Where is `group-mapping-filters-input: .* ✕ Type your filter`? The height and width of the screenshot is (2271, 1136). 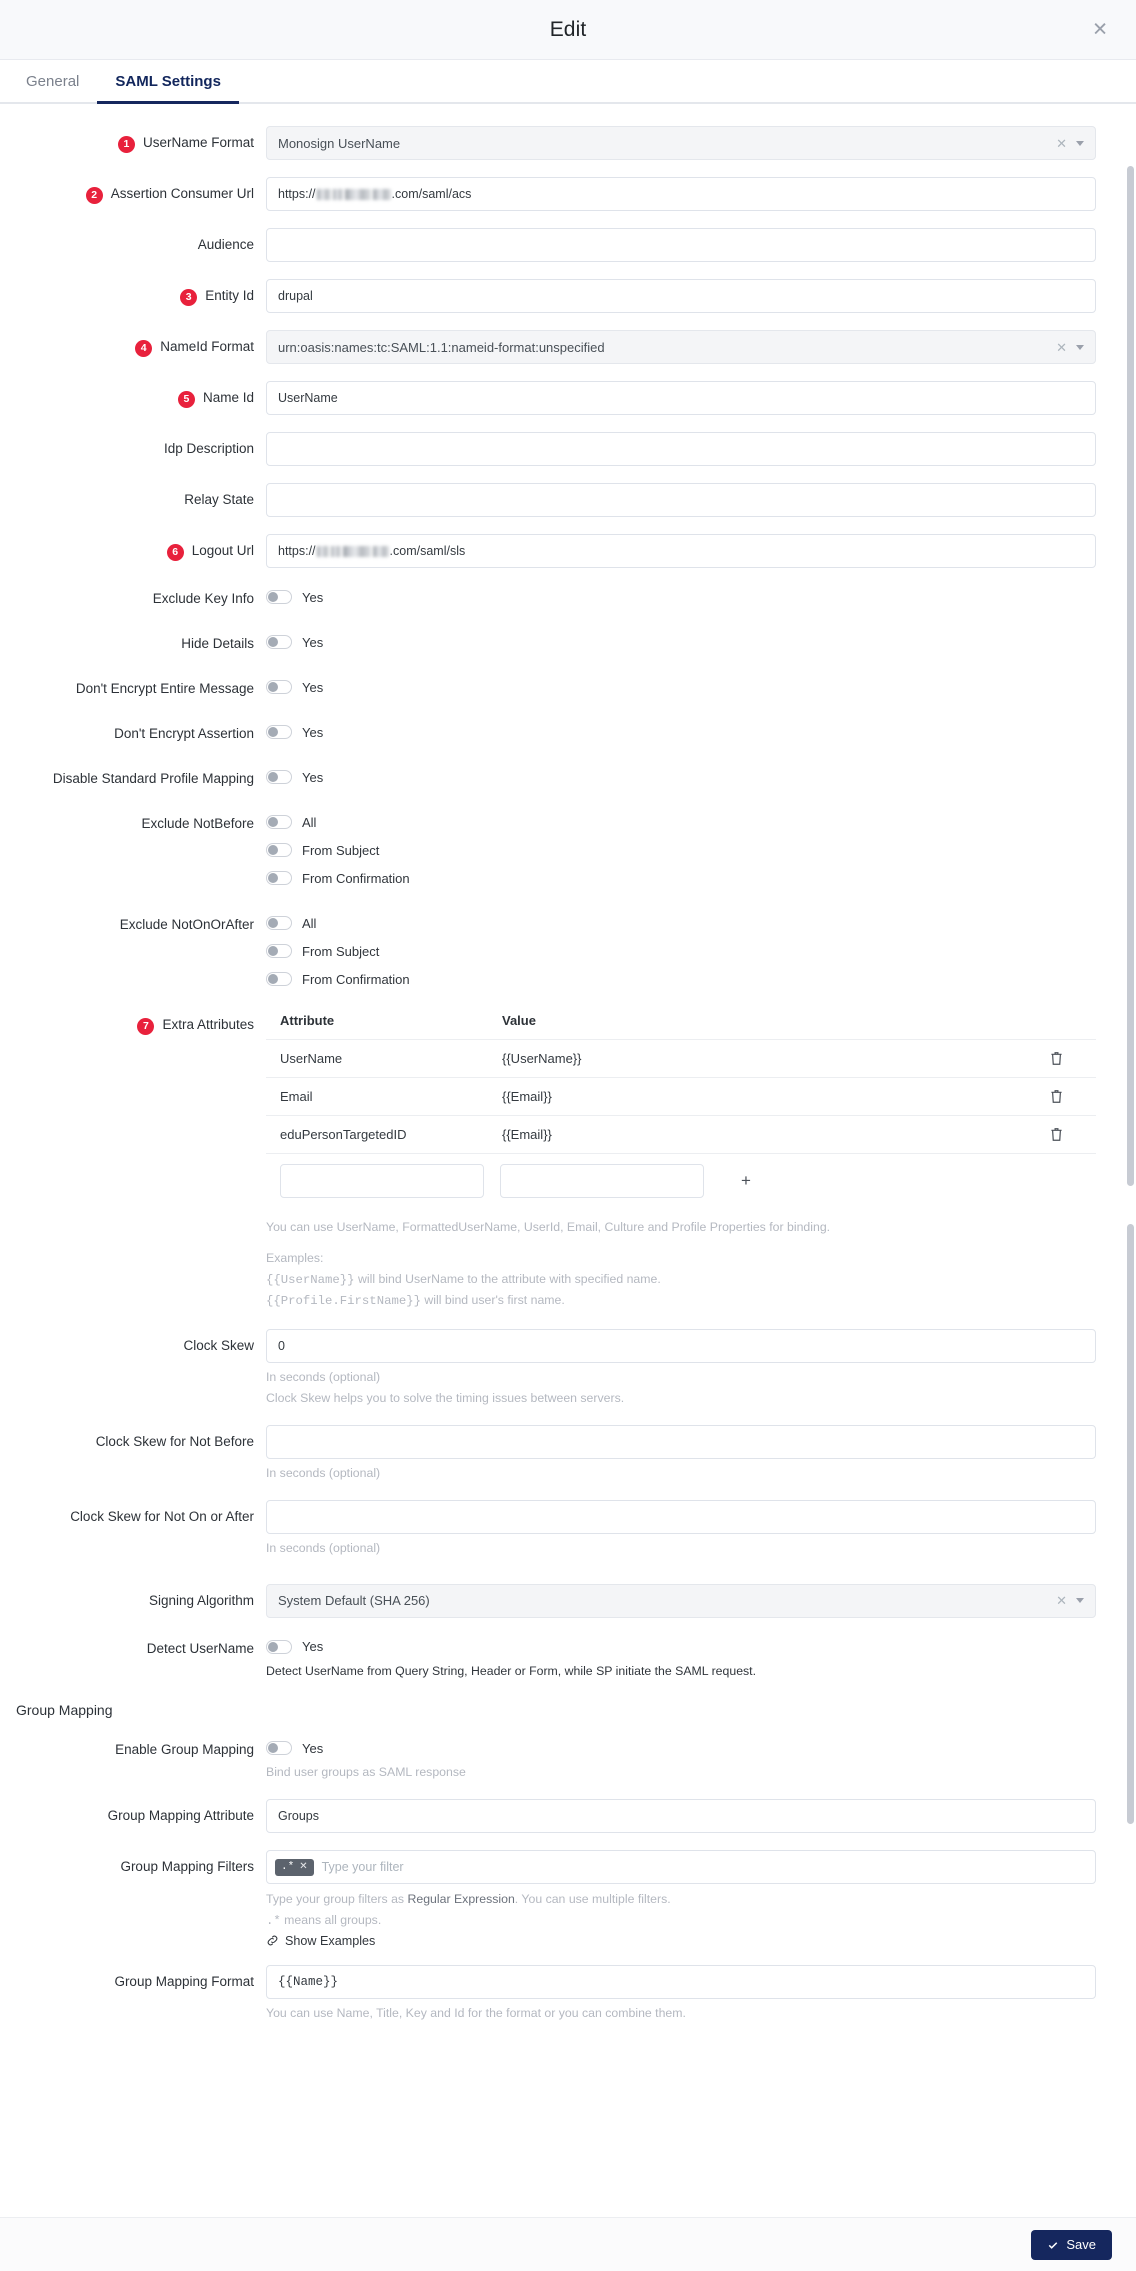 group-mapping-filters-input: .* ✕ Type your filter is located at coordinates (681, 1867).